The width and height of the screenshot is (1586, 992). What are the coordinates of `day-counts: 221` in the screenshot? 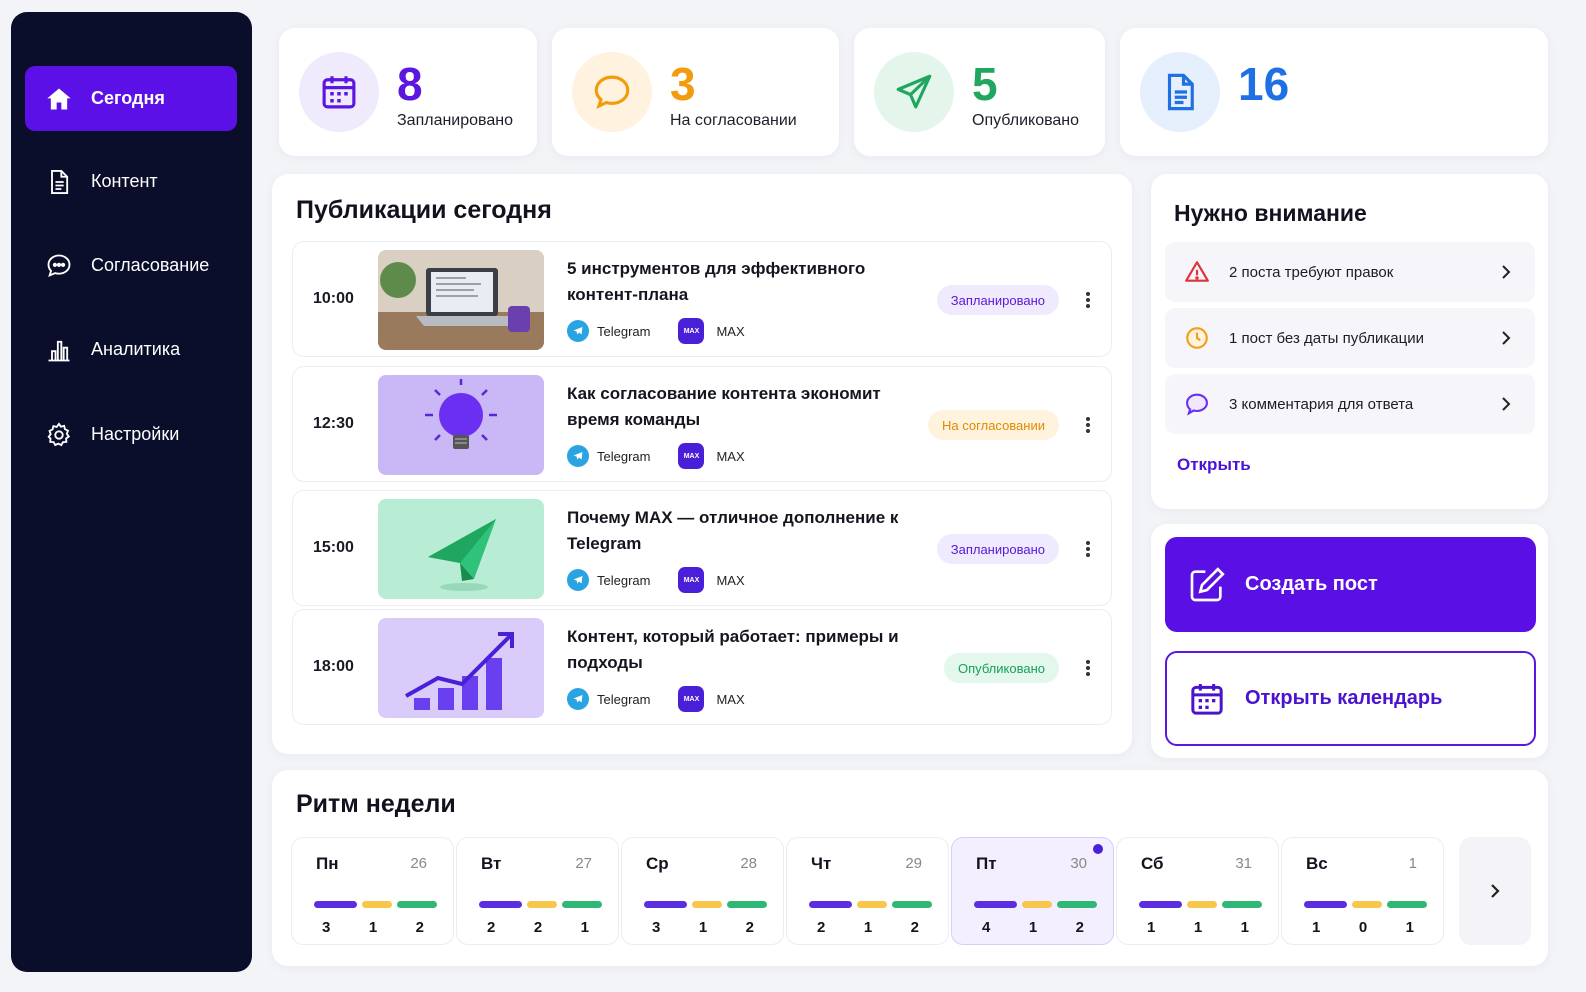 It's located at (538, 927).